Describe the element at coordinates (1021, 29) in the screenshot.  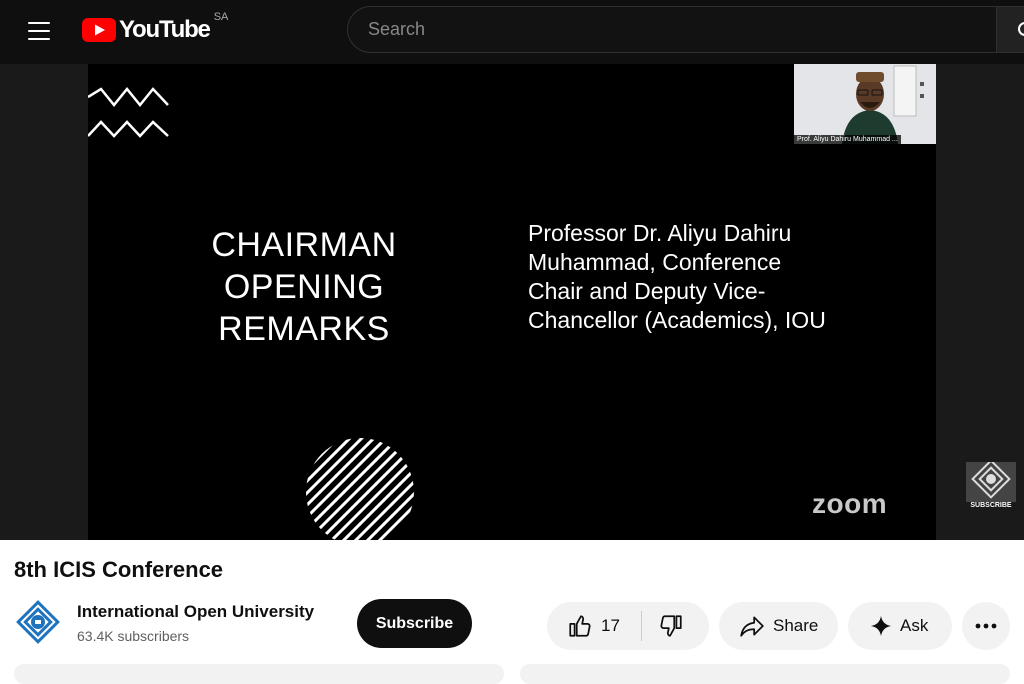
I see `search-icon` at that location.